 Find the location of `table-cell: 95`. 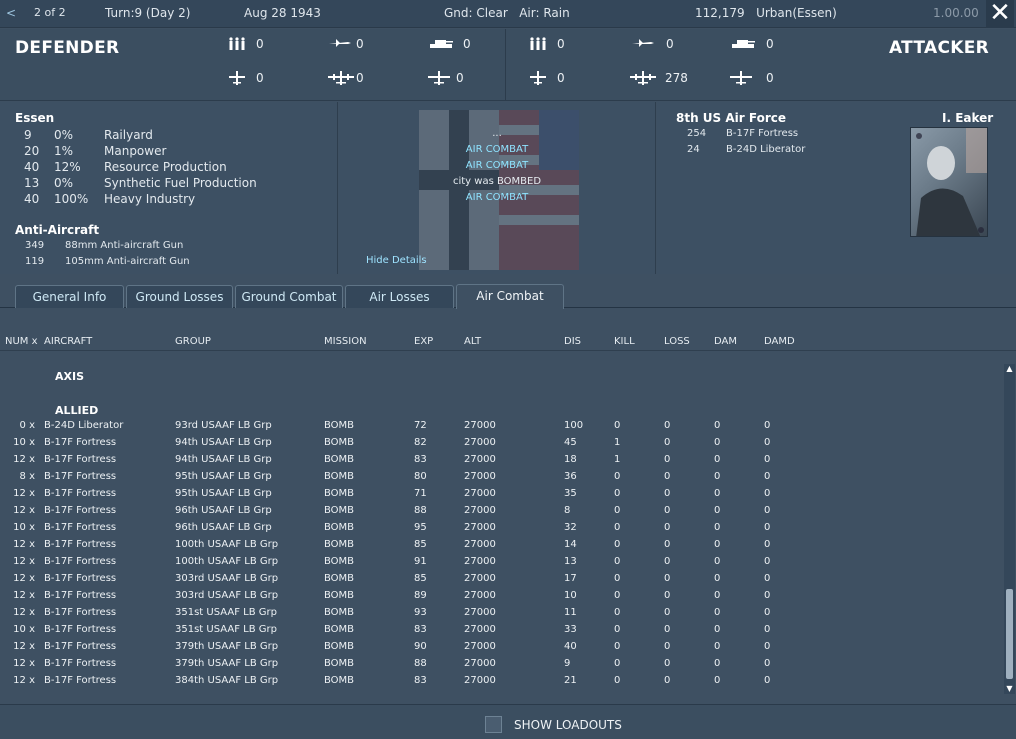

table-cell: 95 is located at coordinates (420, 527).